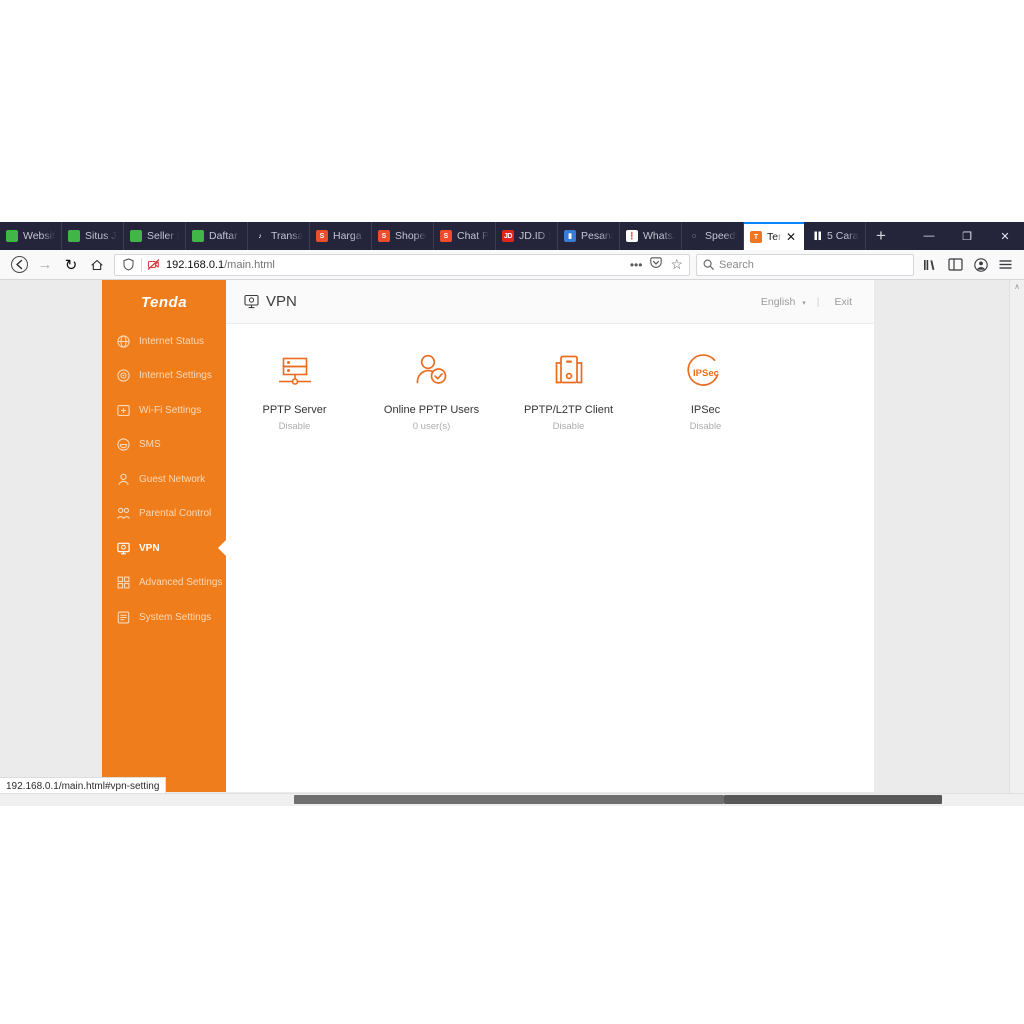 This screenshot has height=1024, width=1024. I want to click on sidebar-item-internet-settings: Internet Settings, so click(164, 376).